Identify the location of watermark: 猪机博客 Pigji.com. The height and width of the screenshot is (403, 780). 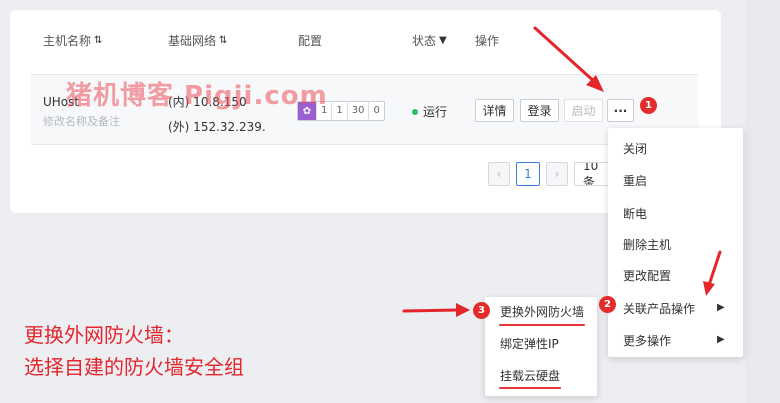
(197, 96).